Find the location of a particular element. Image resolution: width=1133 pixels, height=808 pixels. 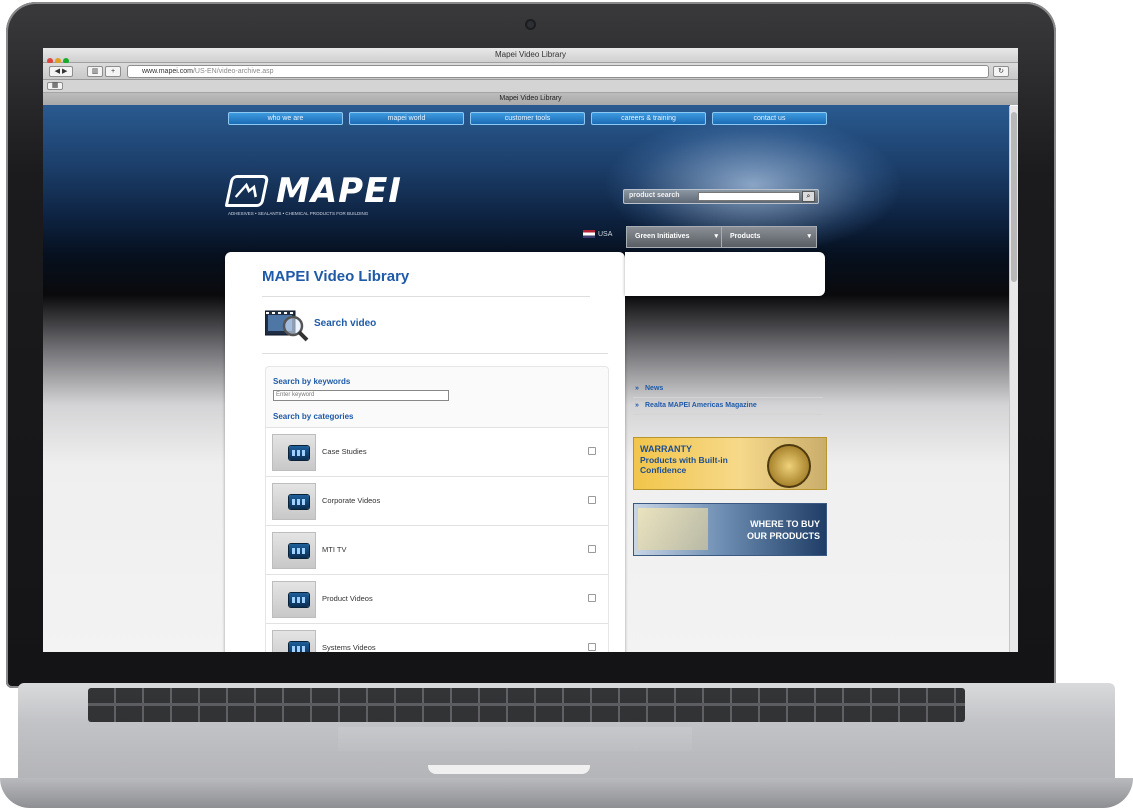

nav-who-we-are: who we are is located at coordinates (285, 118).